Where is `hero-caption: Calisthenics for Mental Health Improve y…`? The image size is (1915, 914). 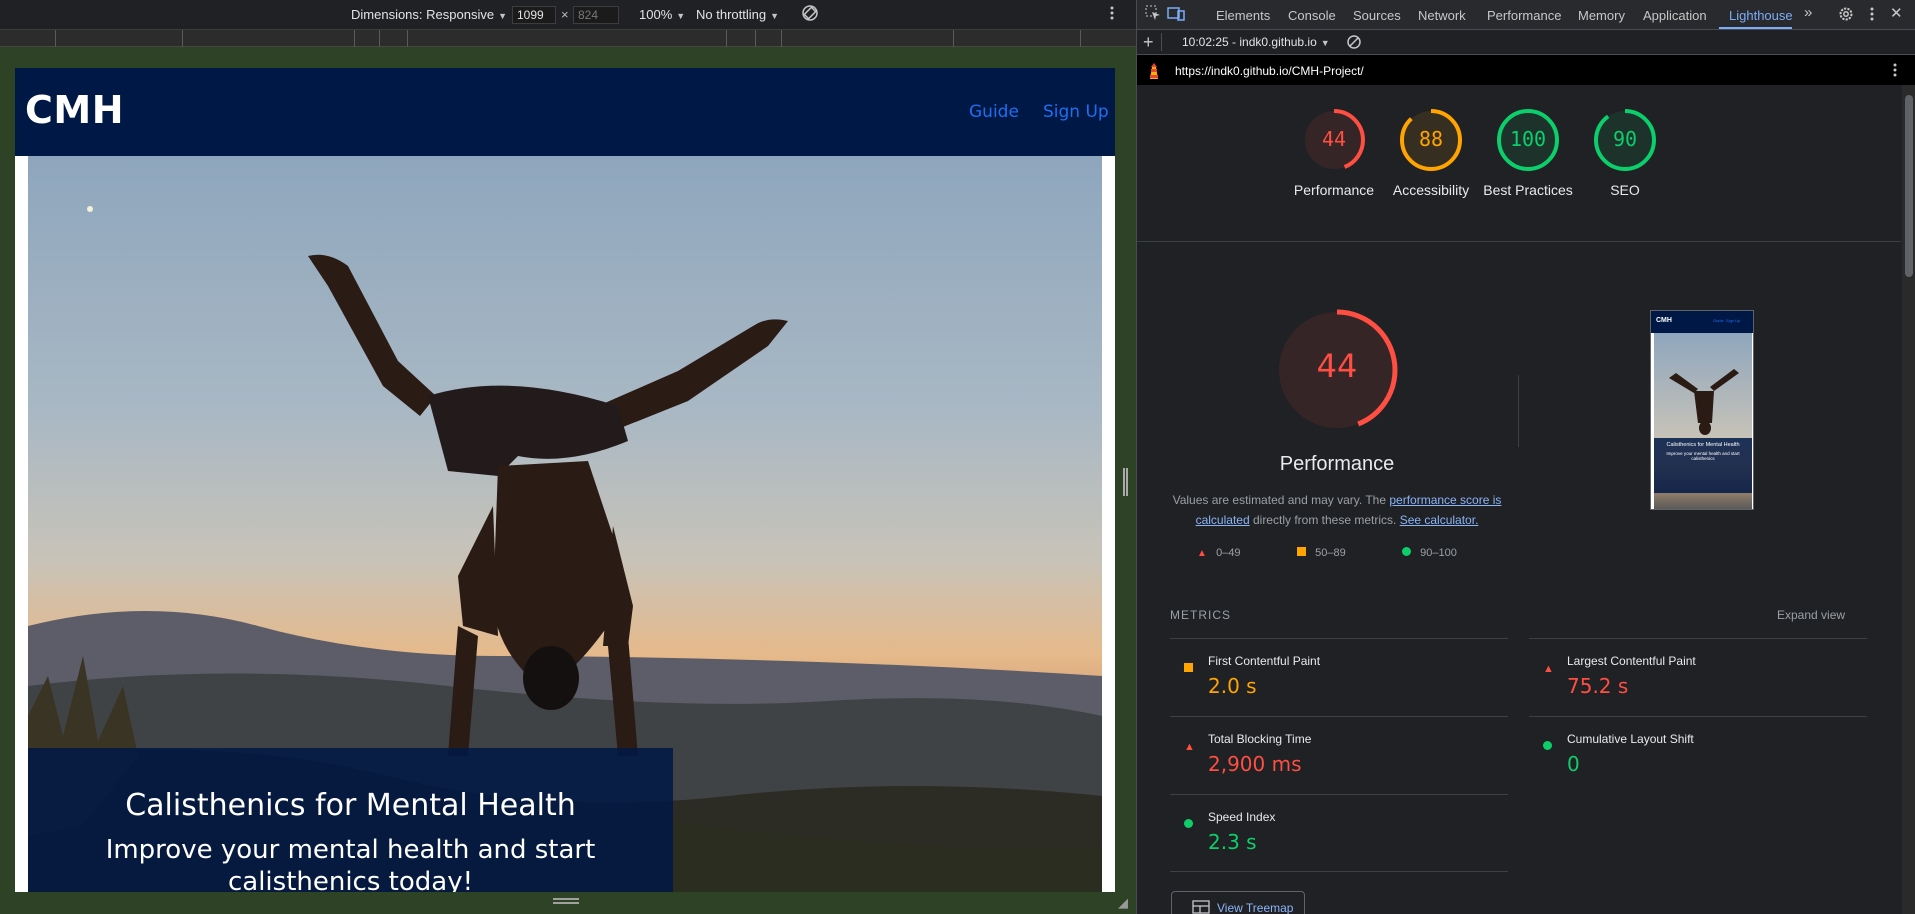 hero-caption: Calisthenics for Mental Health Improve y… is located at coordinates (350, 820).